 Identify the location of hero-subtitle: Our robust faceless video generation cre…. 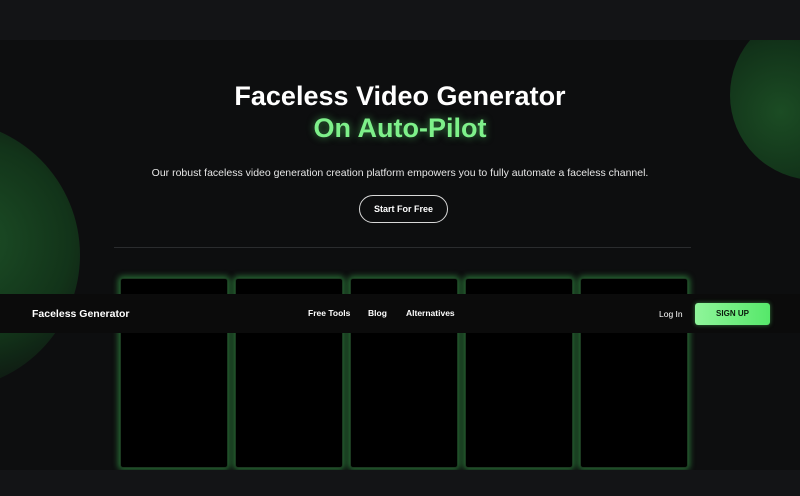
(400, 173).